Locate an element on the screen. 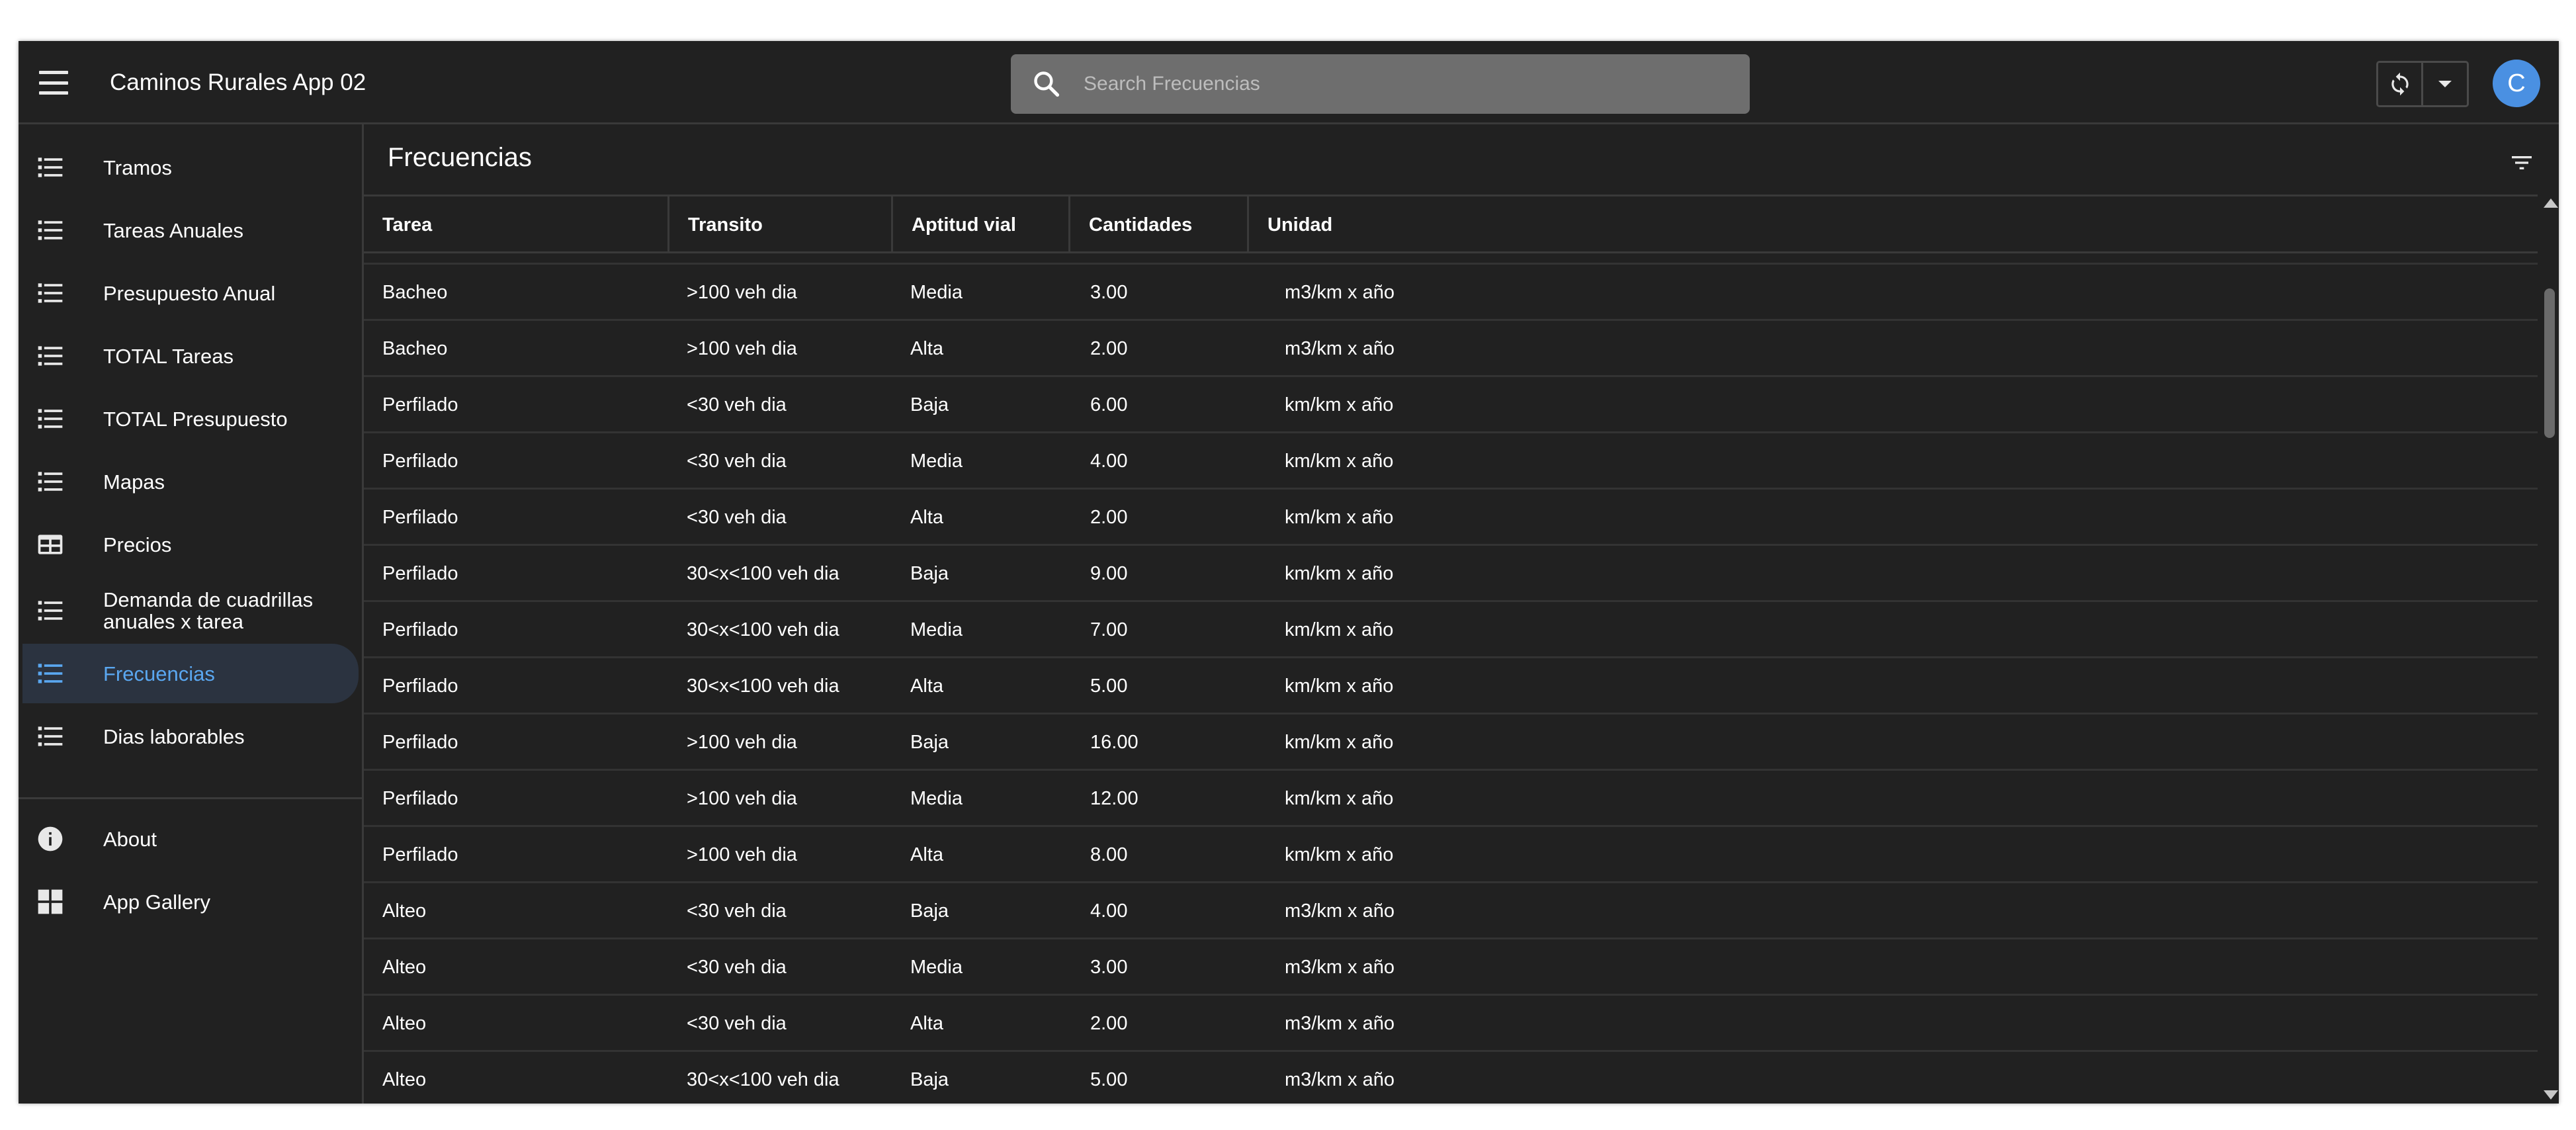 This screenshot has width=2576, height=1130. search-input is located at coordinates (1408, 84).